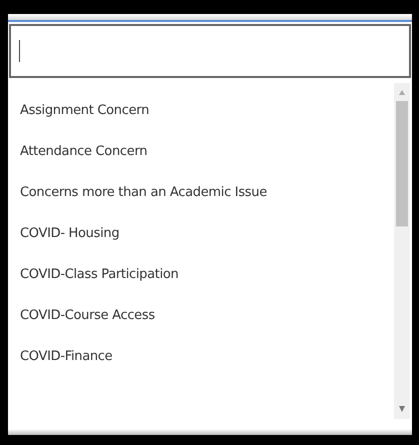 The width and height of the screenshot is (419, 445). What do you see at coordinates (201, 110) in the screenshot?
I see `dropdown-option: Assignment Concern` at bounding box center [201, 110].